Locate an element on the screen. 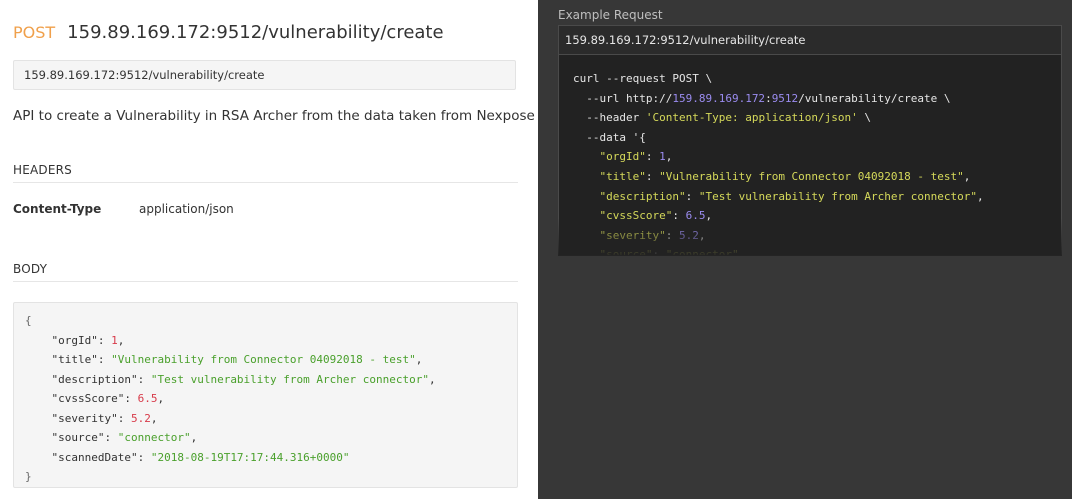 The width and height of the screenshot is (1072, 499). body-line: "severity": 5.2, is located at coordinates (104, 418).